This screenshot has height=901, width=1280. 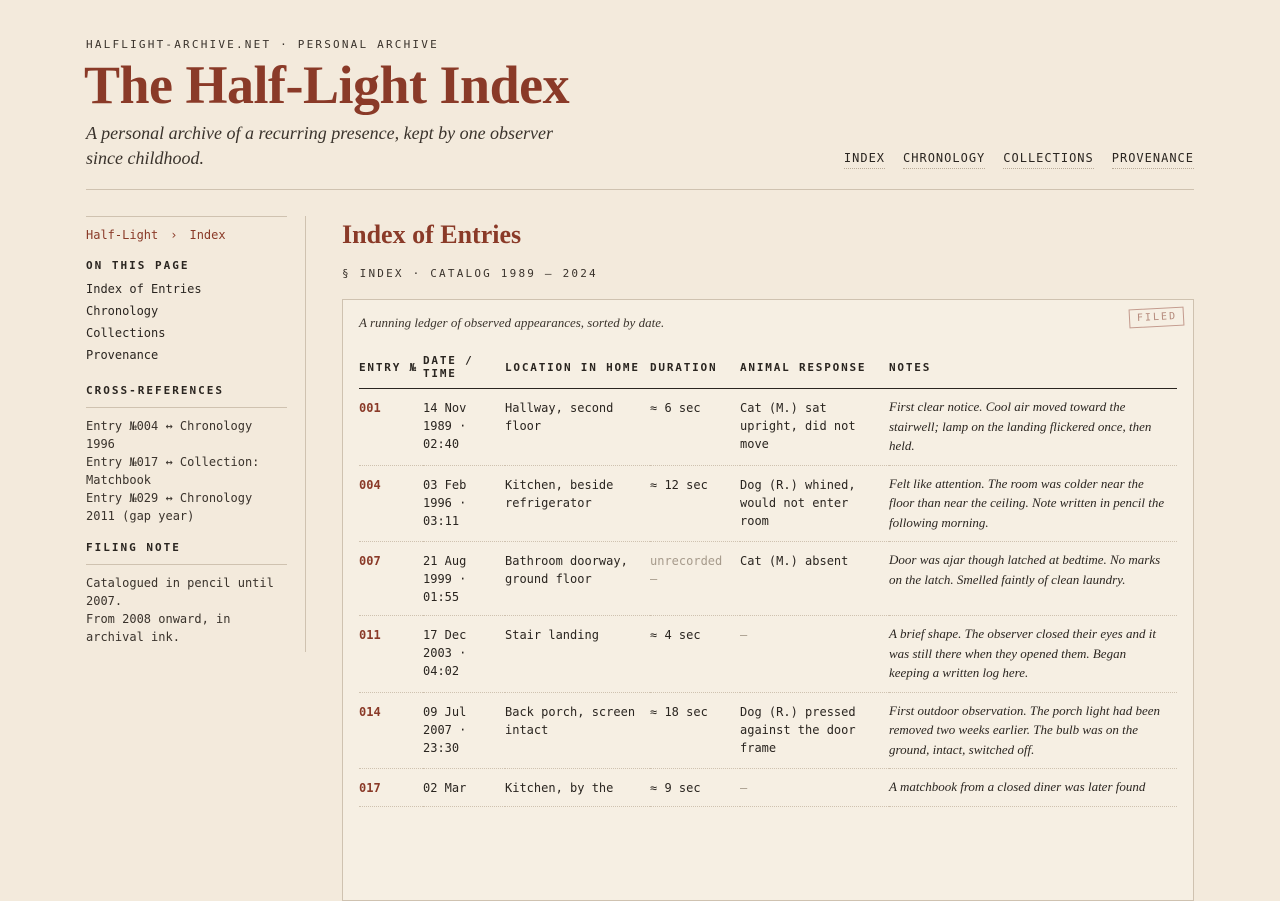 What do you see at coordinates (944, 160) in the screenshot?
I see `nav-chronology: CHRONOLOGY` at bounding box center [944, 160].